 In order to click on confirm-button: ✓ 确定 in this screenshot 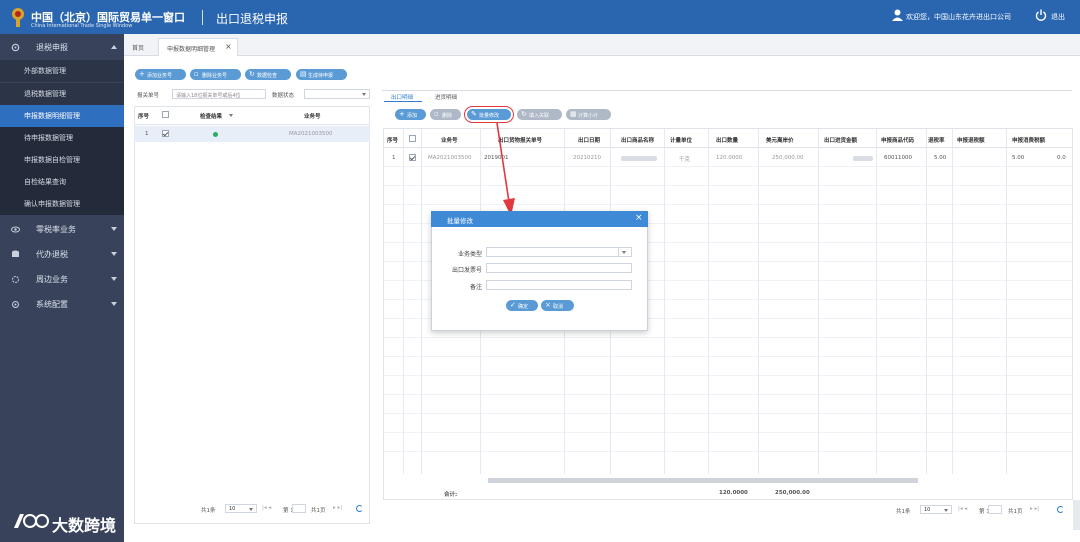, I will do `click(522, 305)`.